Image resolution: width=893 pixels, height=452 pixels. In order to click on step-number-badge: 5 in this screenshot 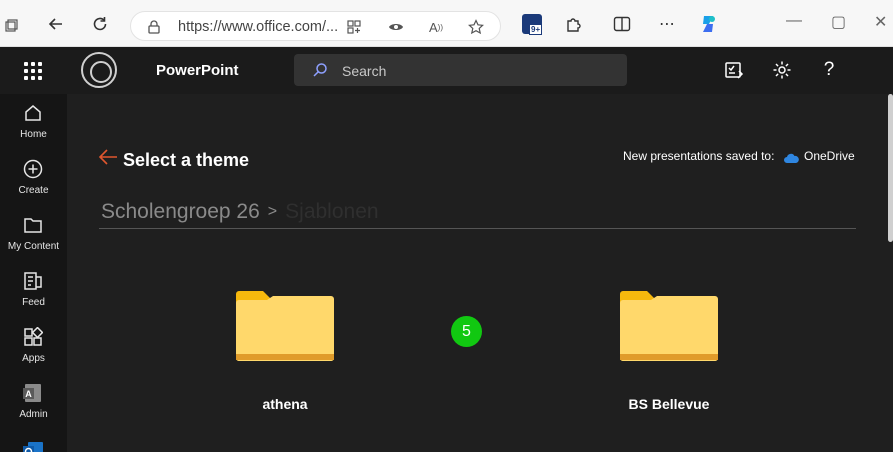, I will do `click(466, 331)`.